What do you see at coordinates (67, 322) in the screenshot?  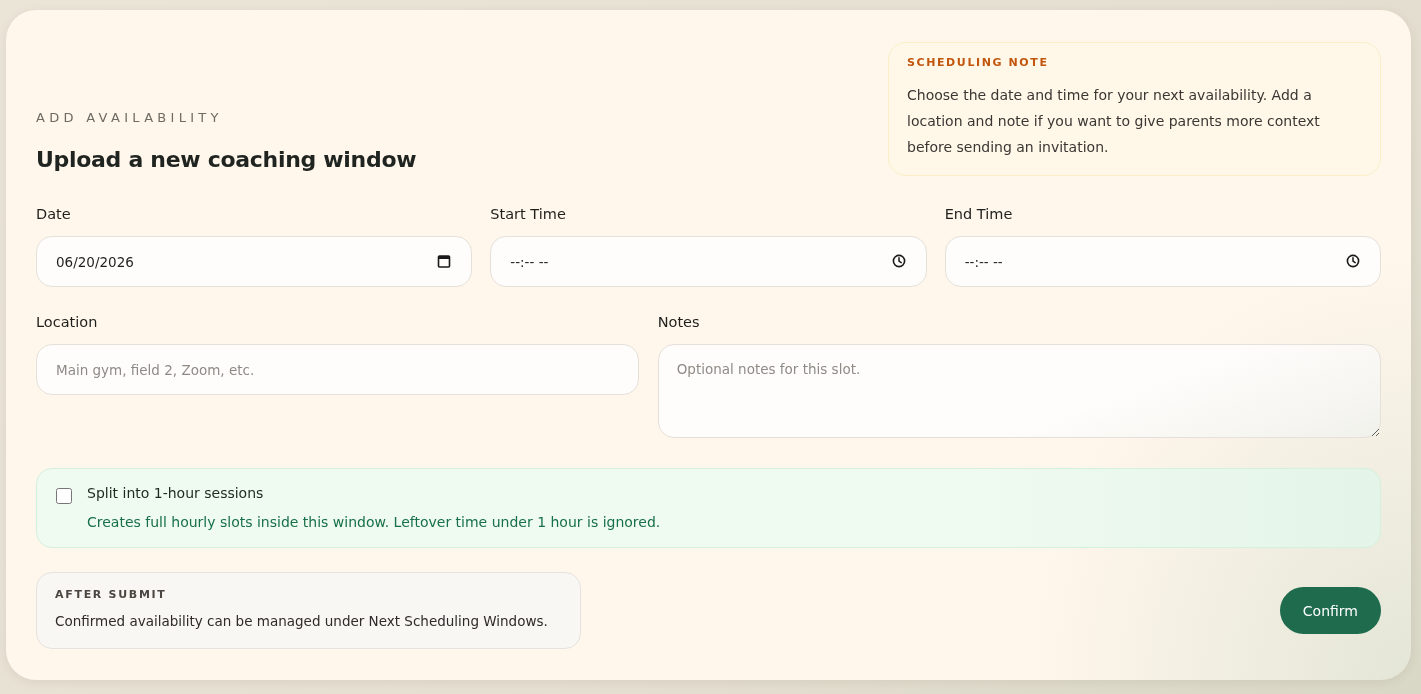 I see `field-label: Location` at bounding box center [67, 322].